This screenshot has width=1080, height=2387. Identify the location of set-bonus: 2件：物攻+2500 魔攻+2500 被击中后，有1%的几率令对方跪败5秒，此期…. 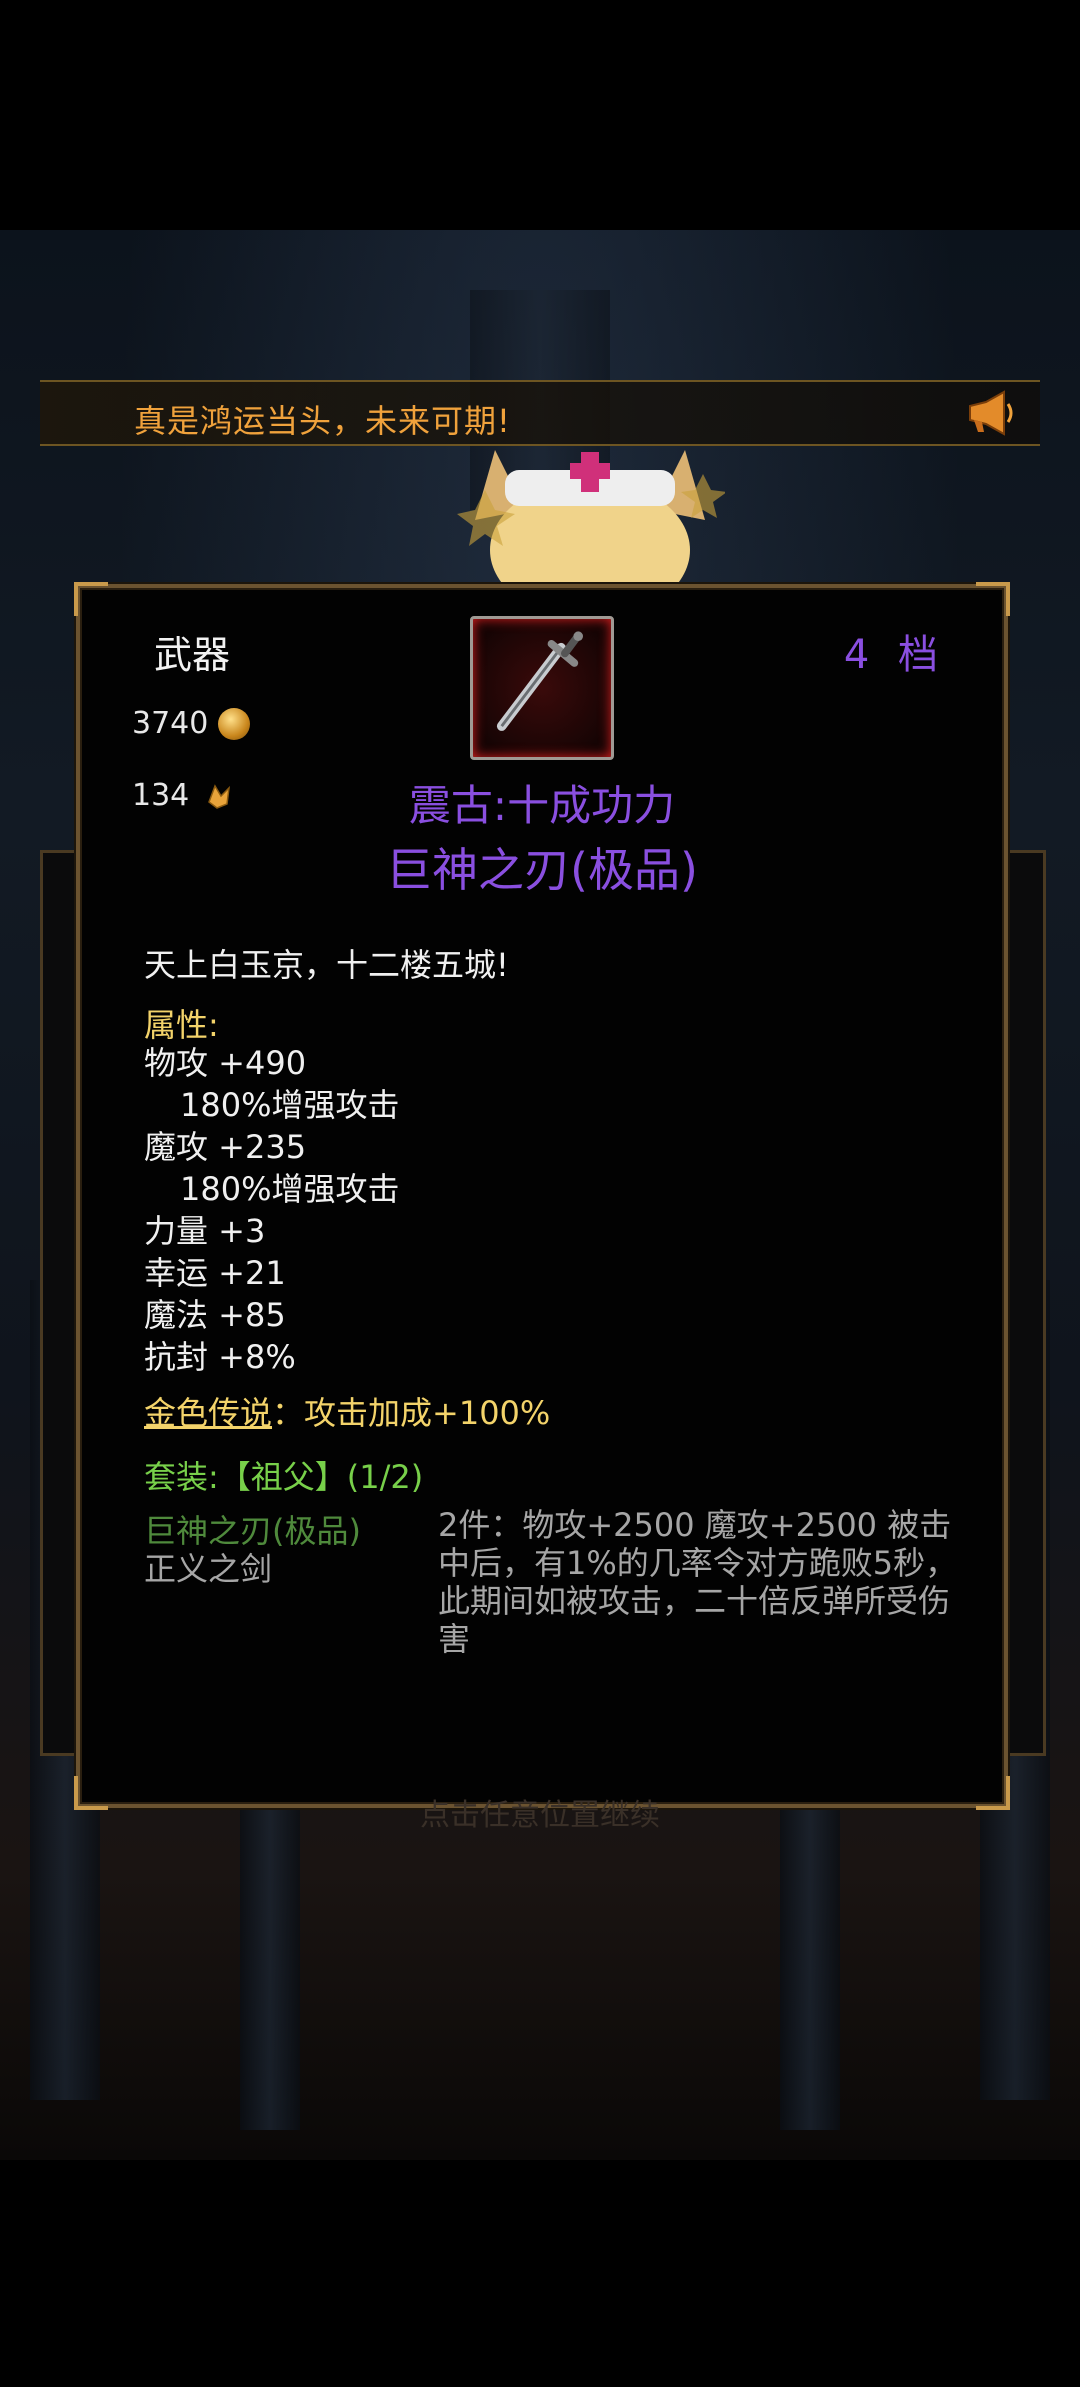
(698, 1582).